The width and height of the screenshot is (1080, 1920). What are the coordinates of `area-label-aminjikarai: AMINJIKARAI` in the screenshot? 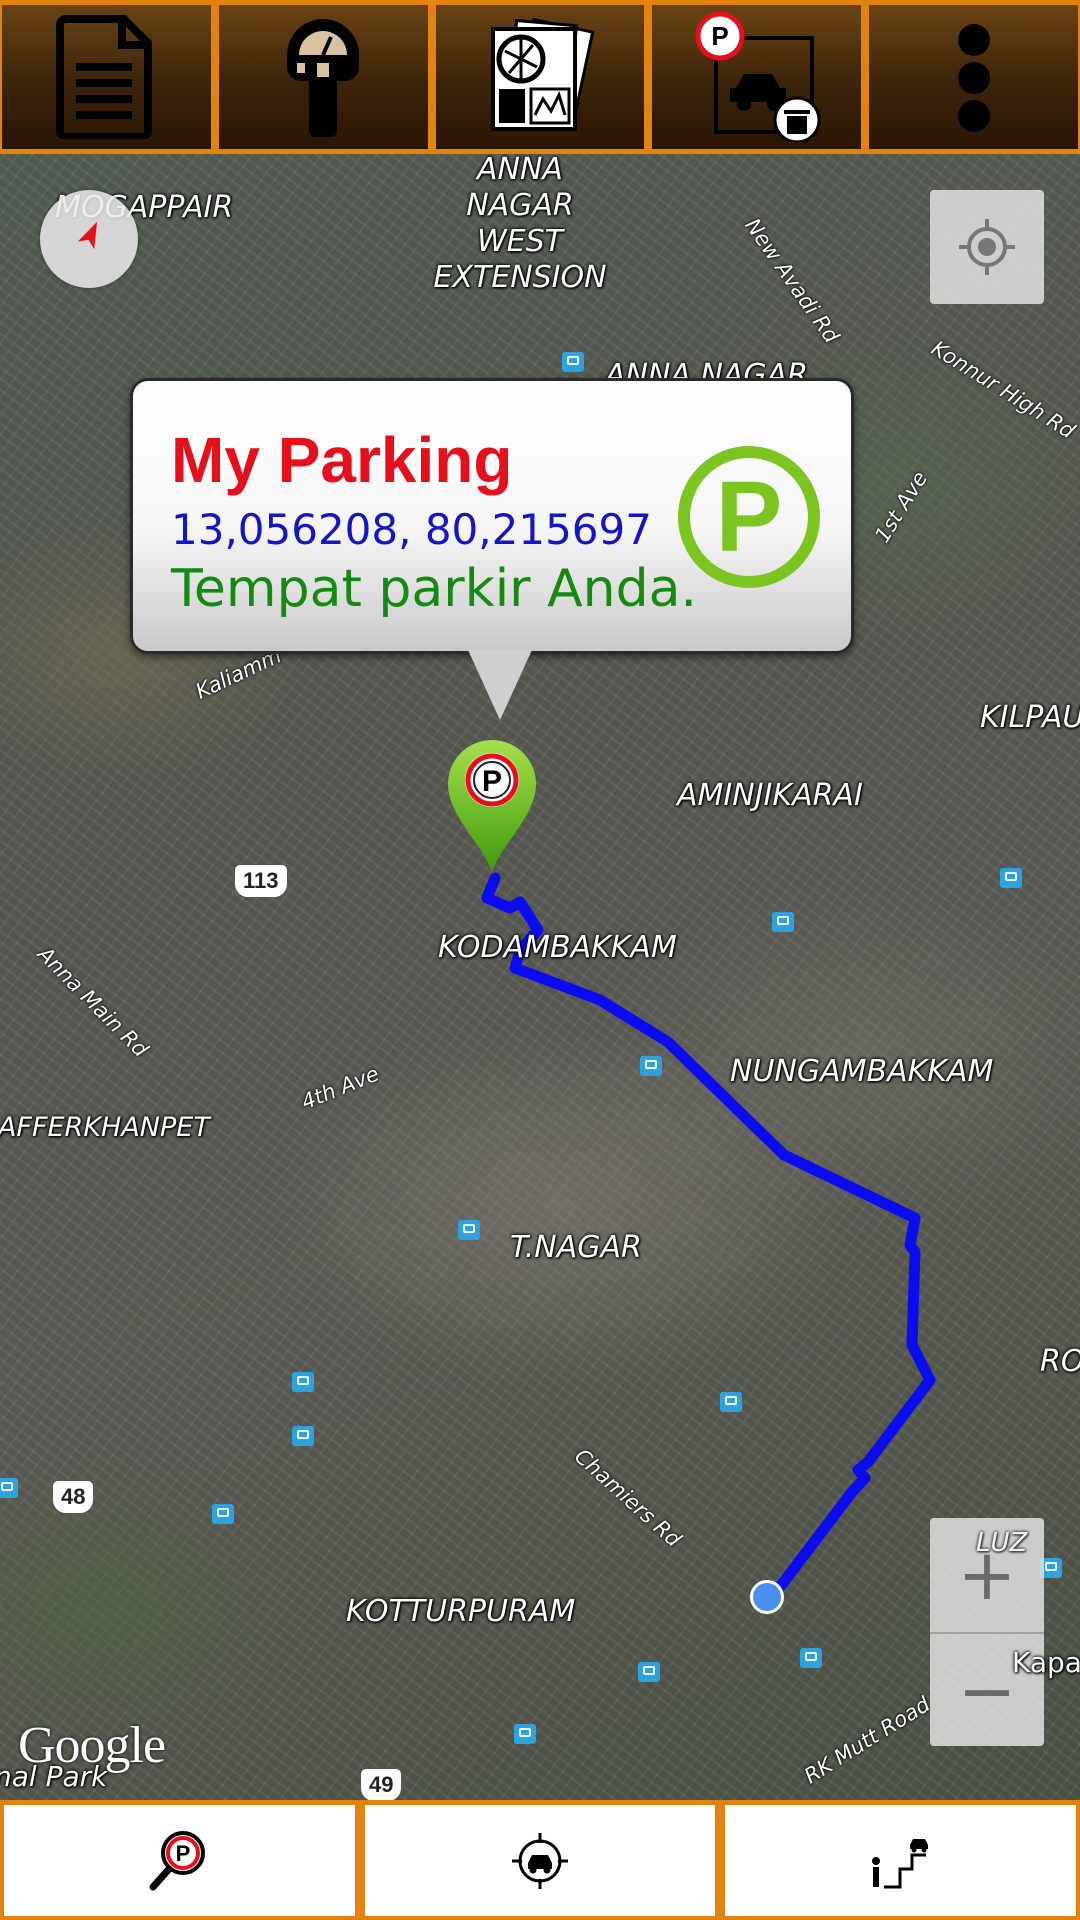 It's located at (770, 795).